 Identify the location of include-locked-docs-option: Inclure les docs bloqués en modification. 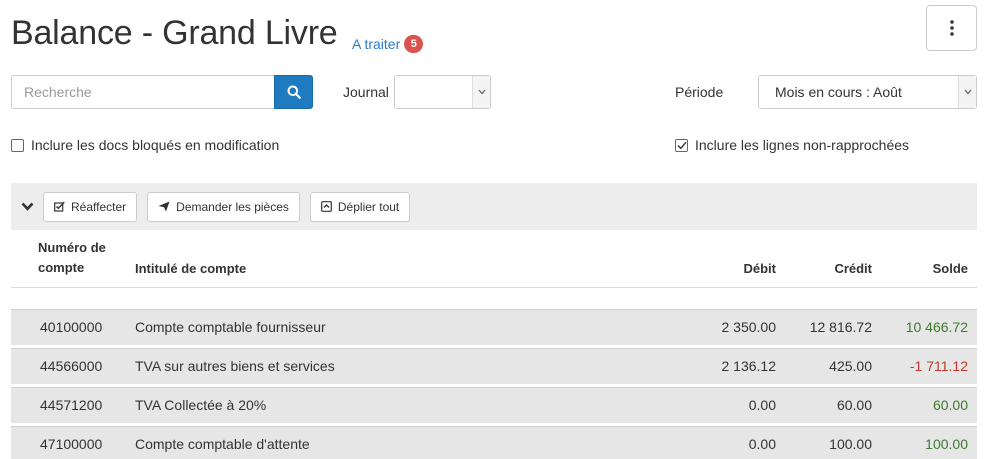
(145, 145).